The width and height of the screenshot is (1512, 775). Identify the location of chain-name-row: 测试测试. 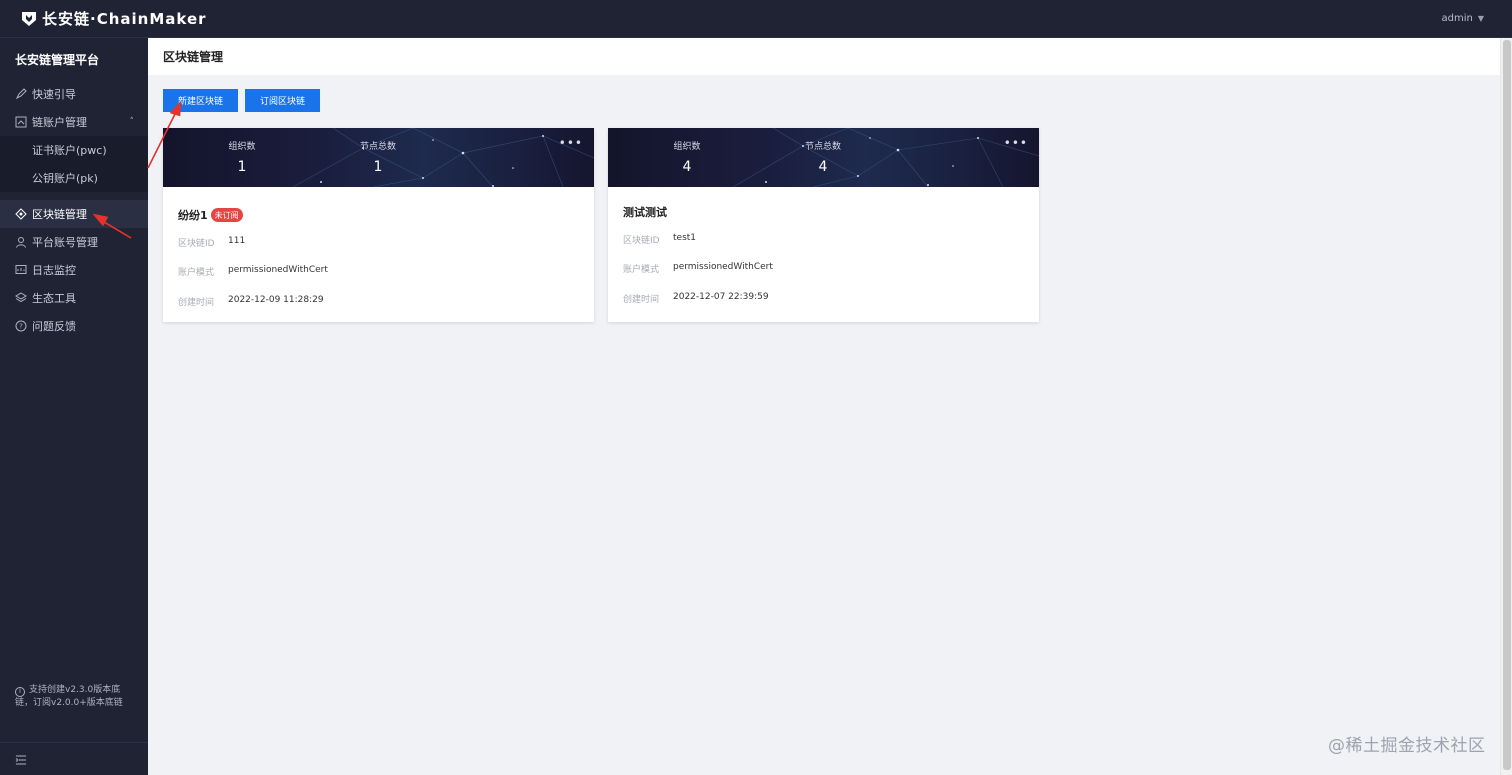
(645, 212).